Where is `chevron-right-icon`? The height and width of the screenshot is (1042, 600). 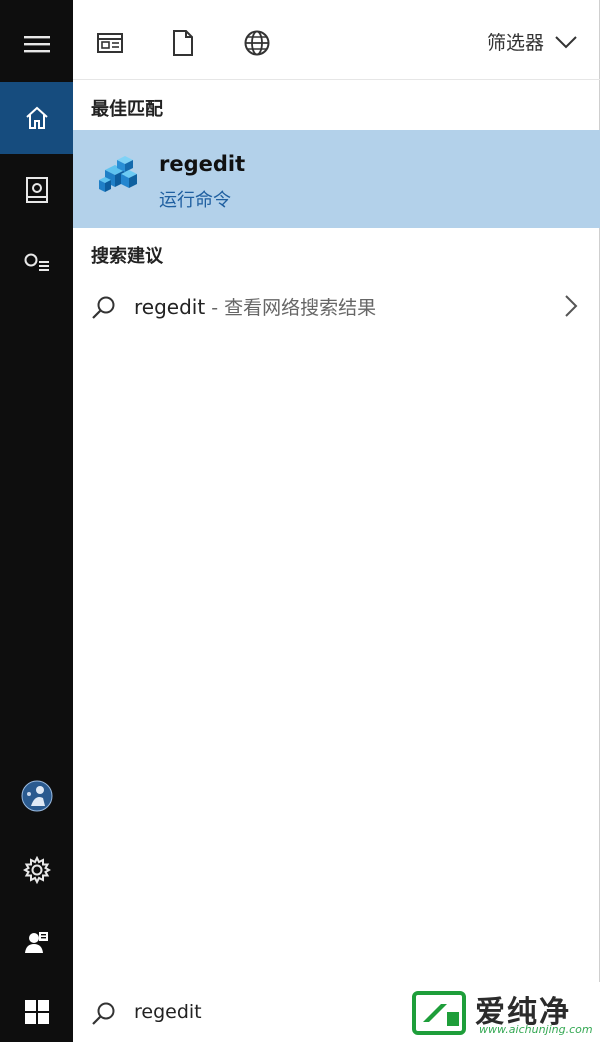 chevron-right-icon is located at coordinates (571, 306).